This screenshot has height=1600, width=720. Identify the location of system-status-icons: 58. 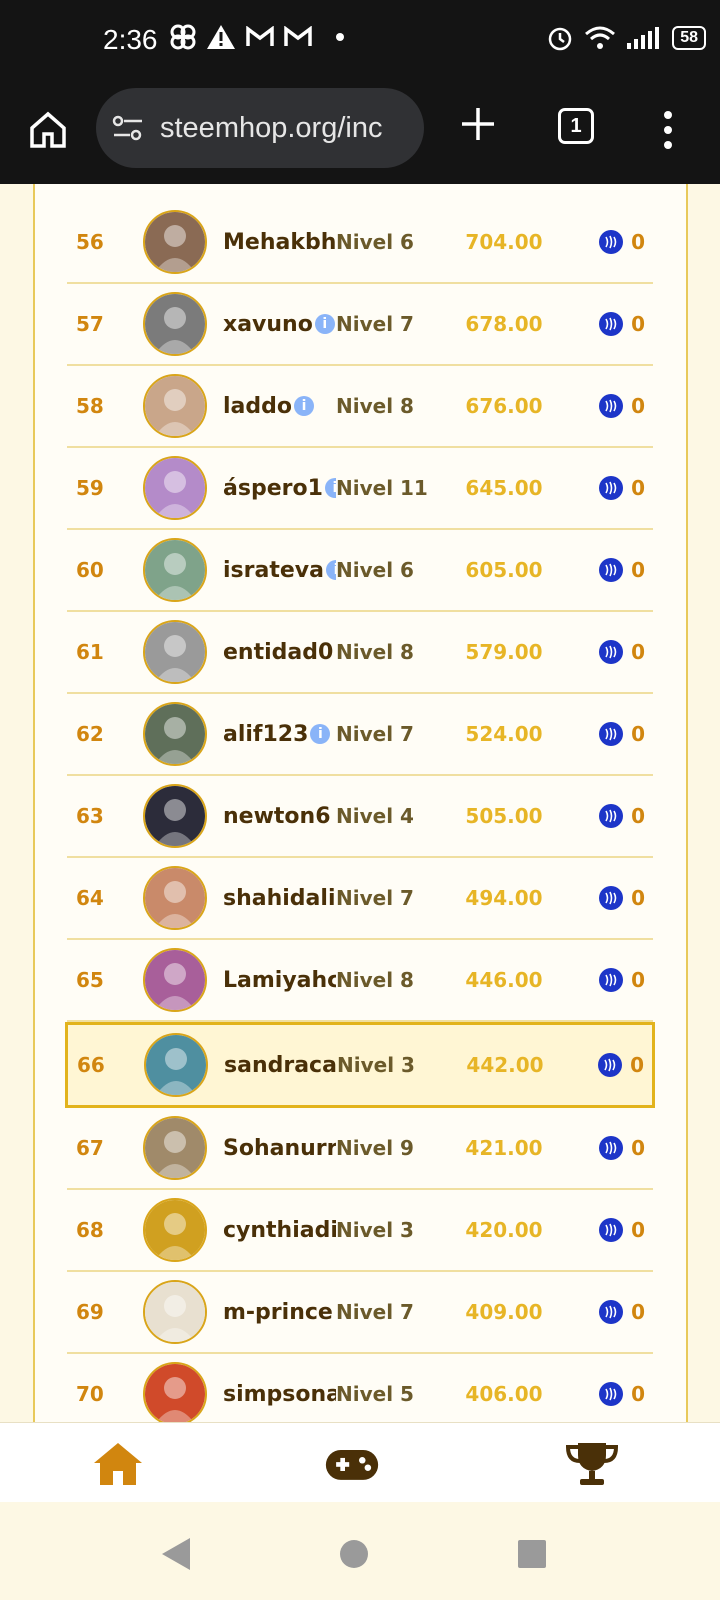
(626, 38).